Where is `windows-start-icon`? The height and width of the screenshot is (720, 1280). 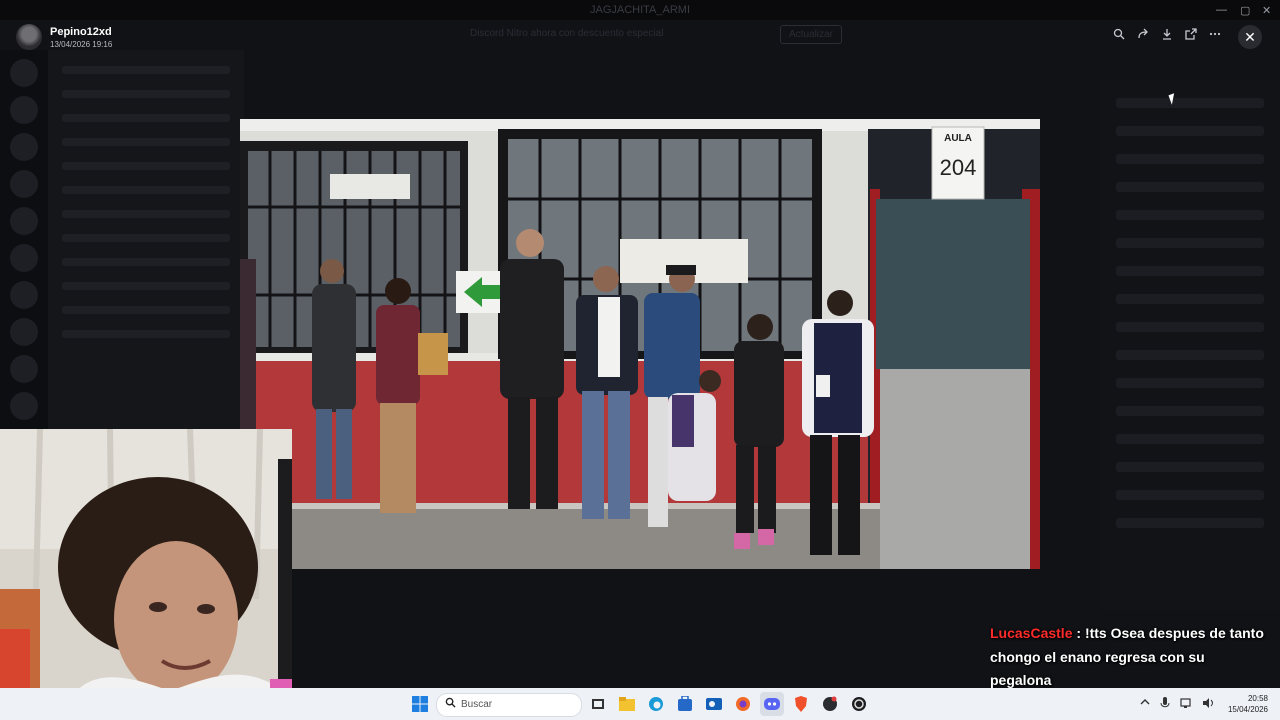
windows-start-icon is located at coordinates (420, 704).